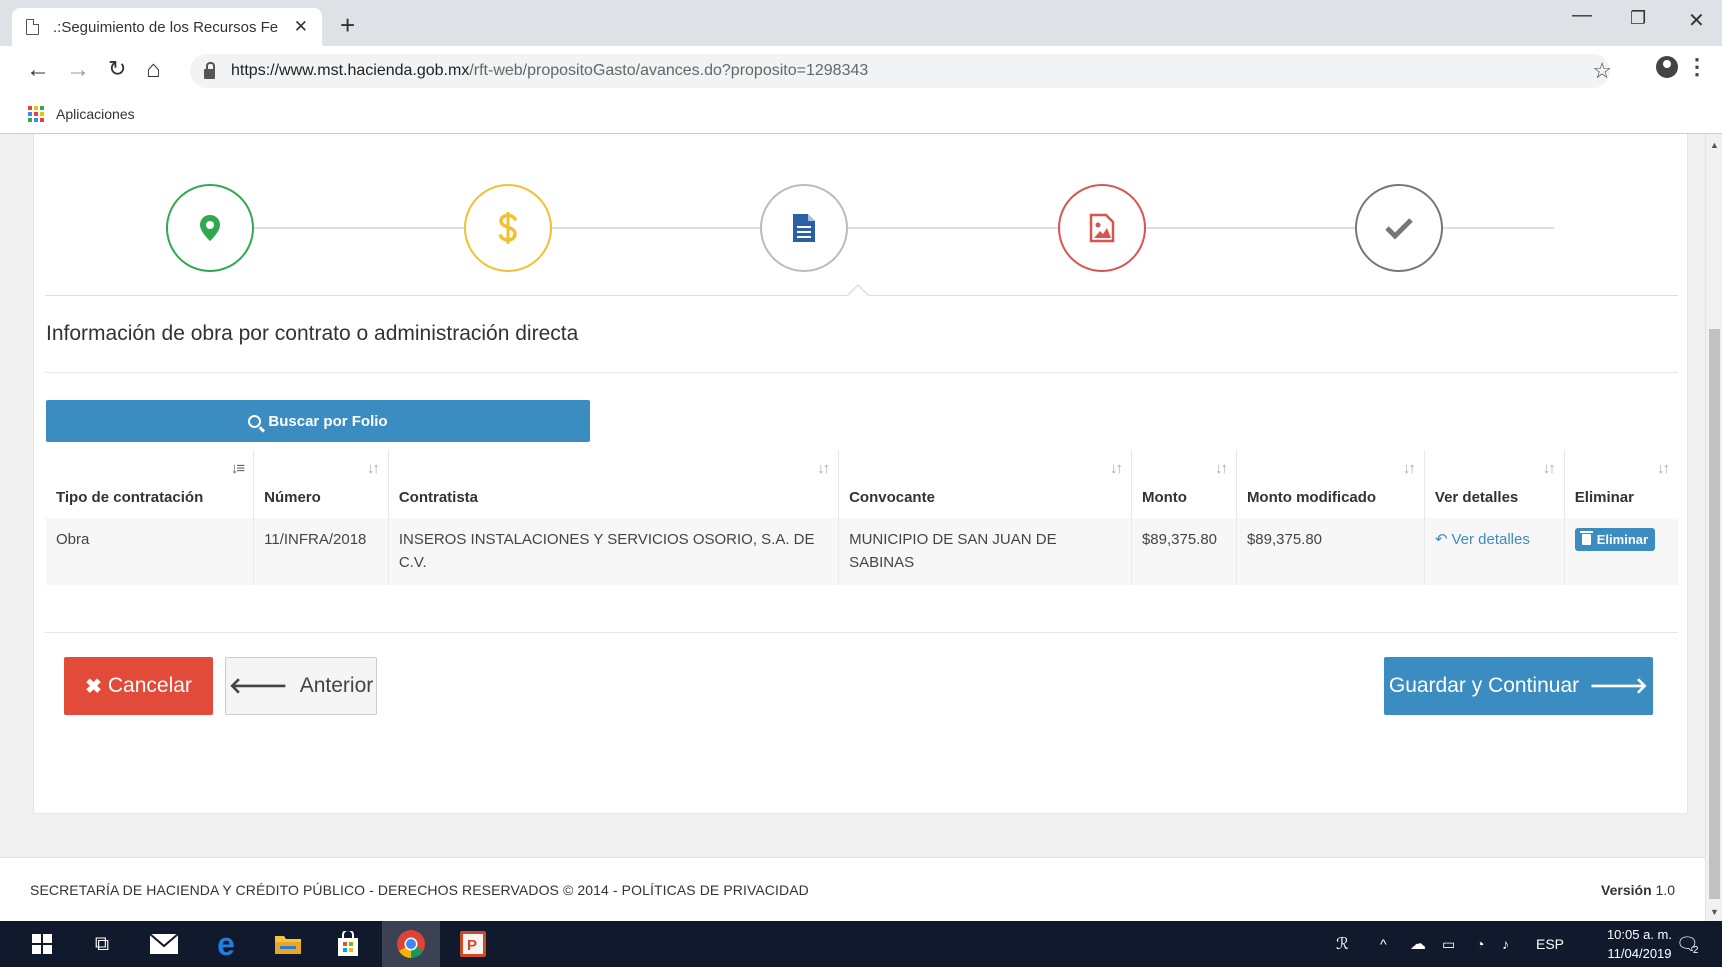  I want to click on cell-eliminar: Eliminar, so click(1621, 551).